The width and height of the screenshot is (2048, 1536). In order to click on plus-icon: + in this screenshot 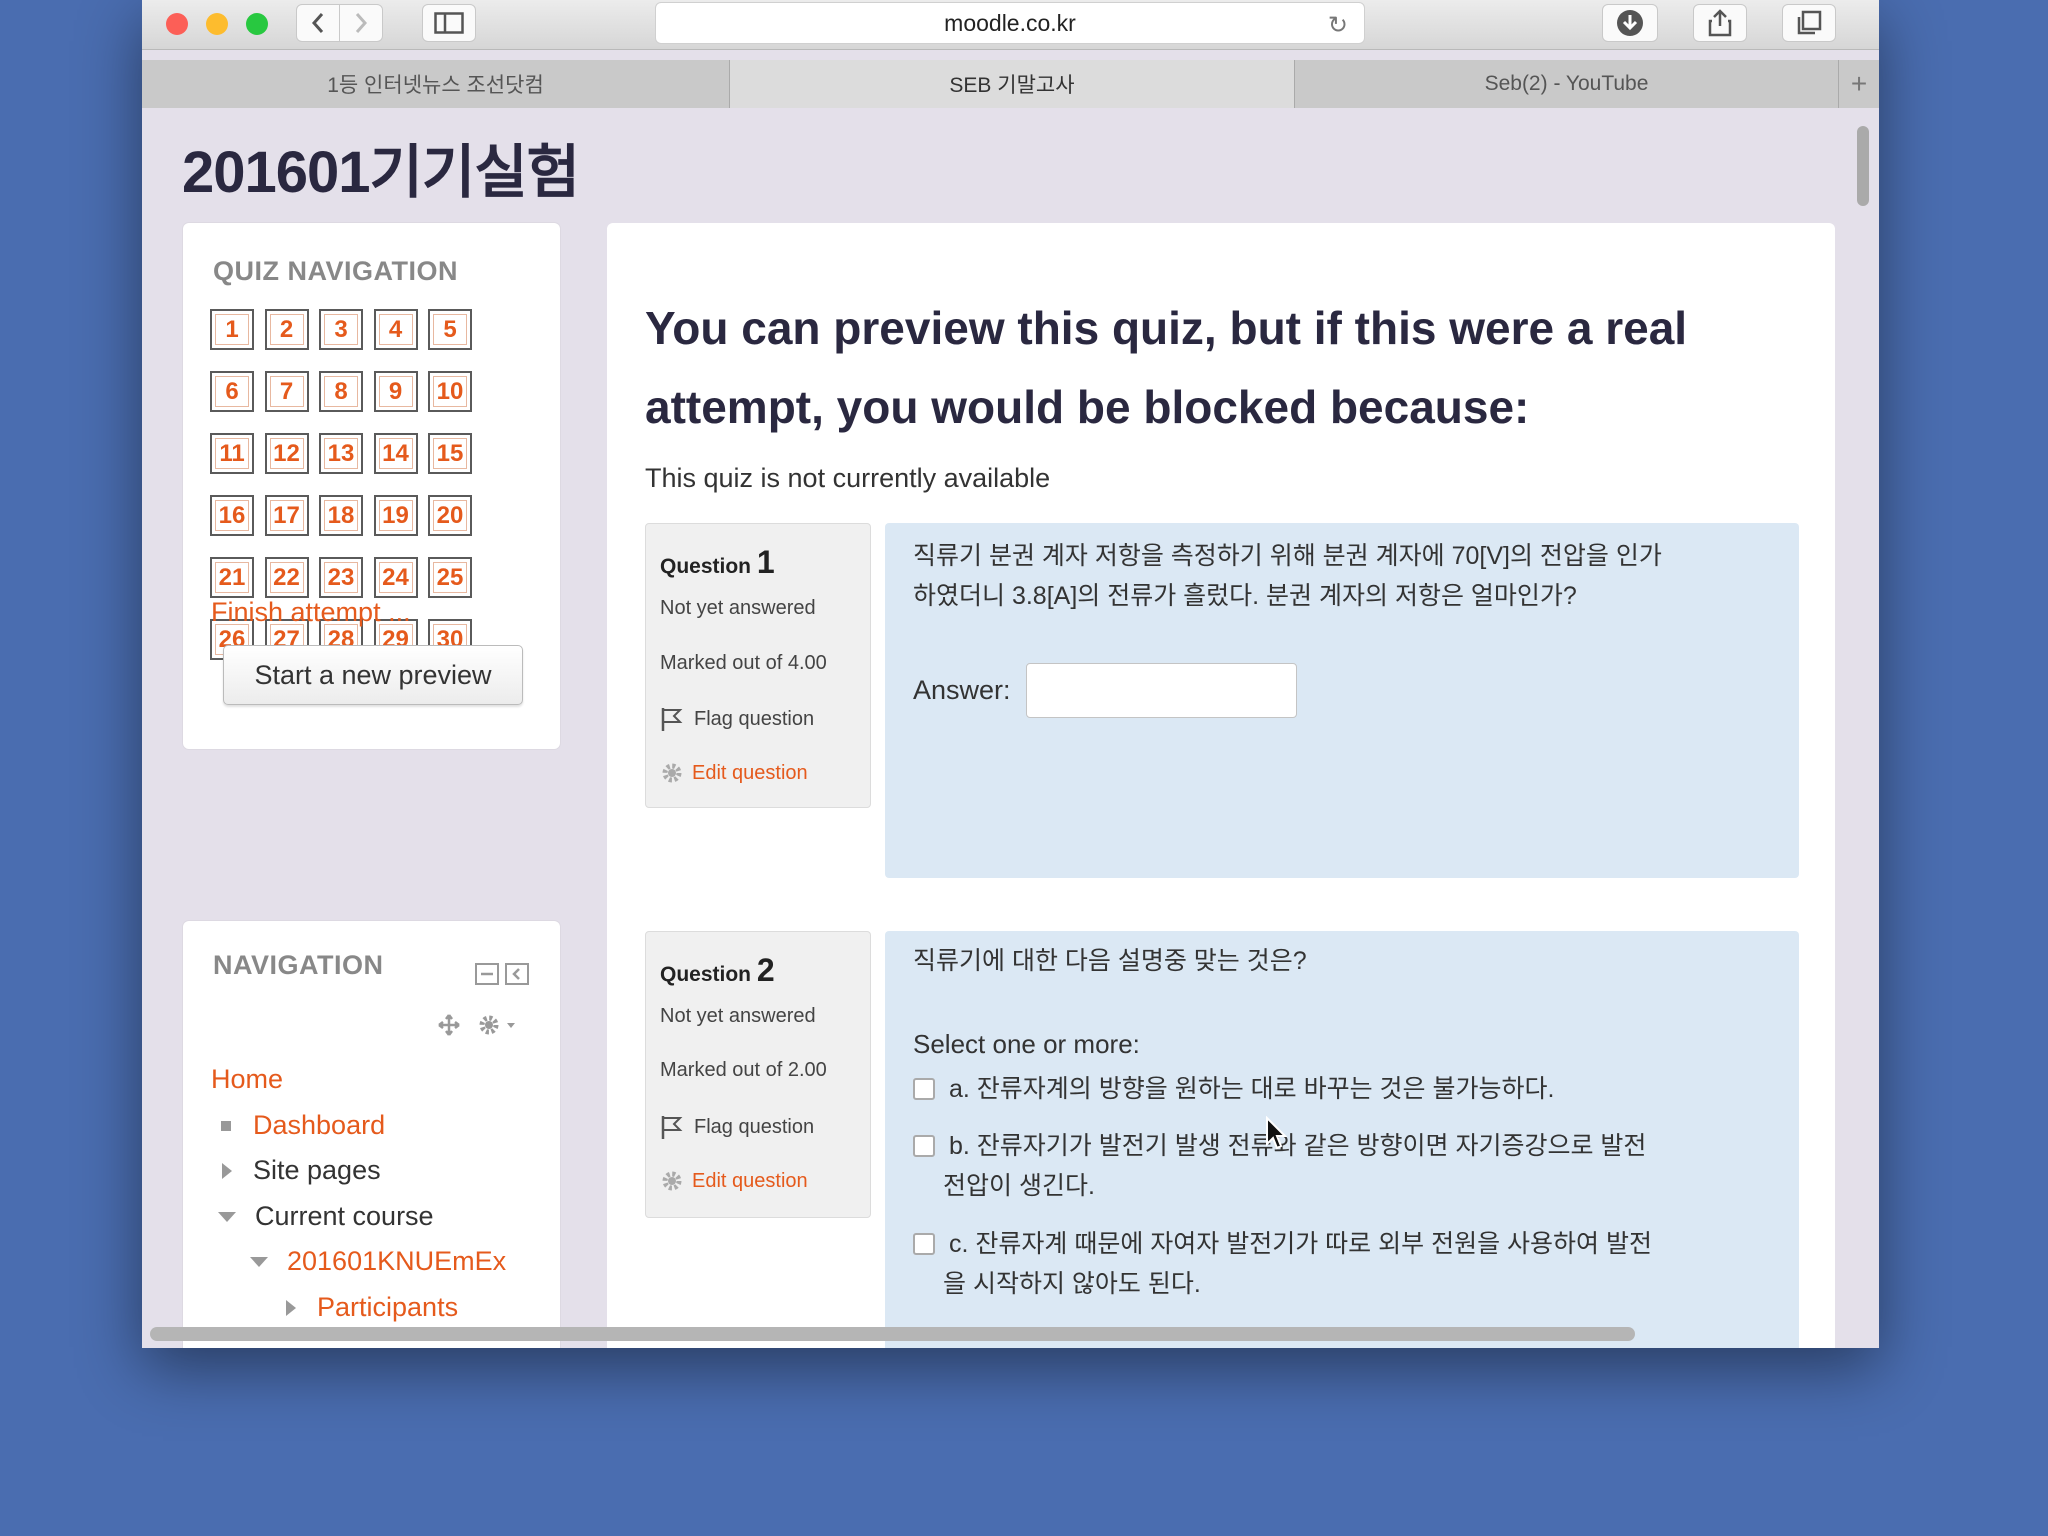, I will do `click(1859, 83)`.